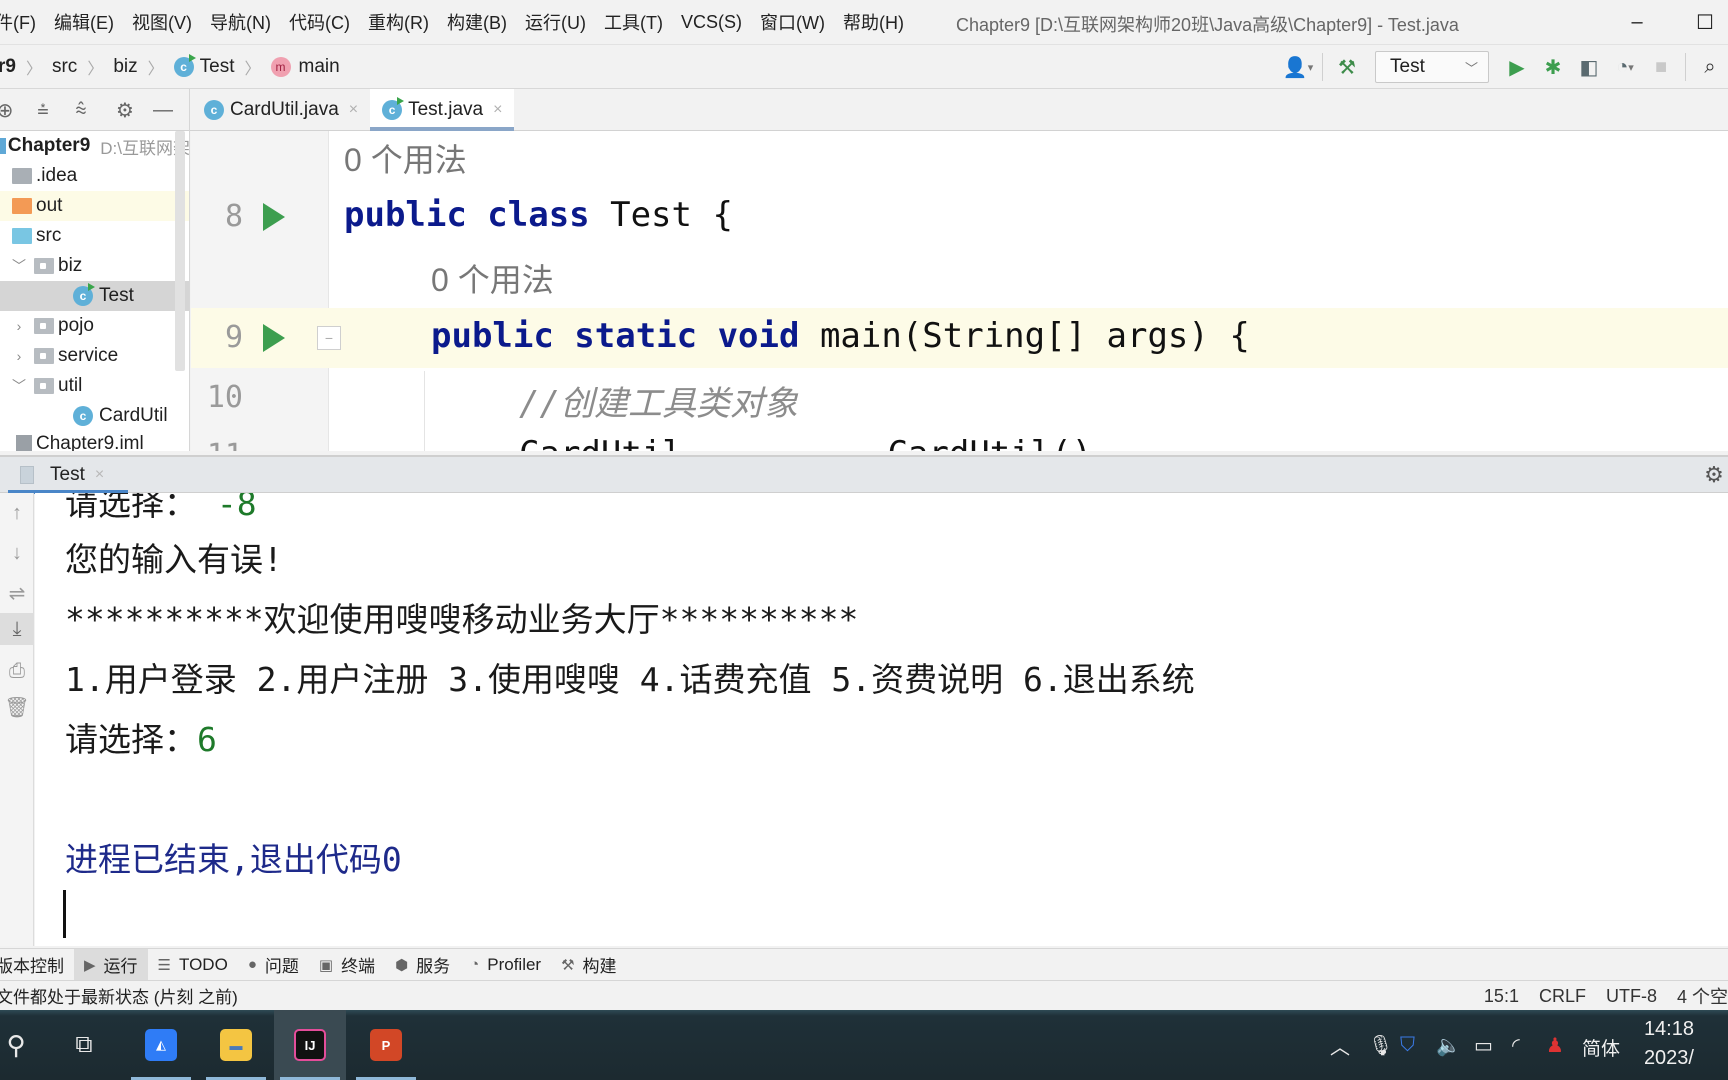 The image size is (1728, 1080). What do you see at coordinates (386, 1045) in the screenshot?
I see `taskbar-powerpoint: P` at bounding box center [386, 1045].